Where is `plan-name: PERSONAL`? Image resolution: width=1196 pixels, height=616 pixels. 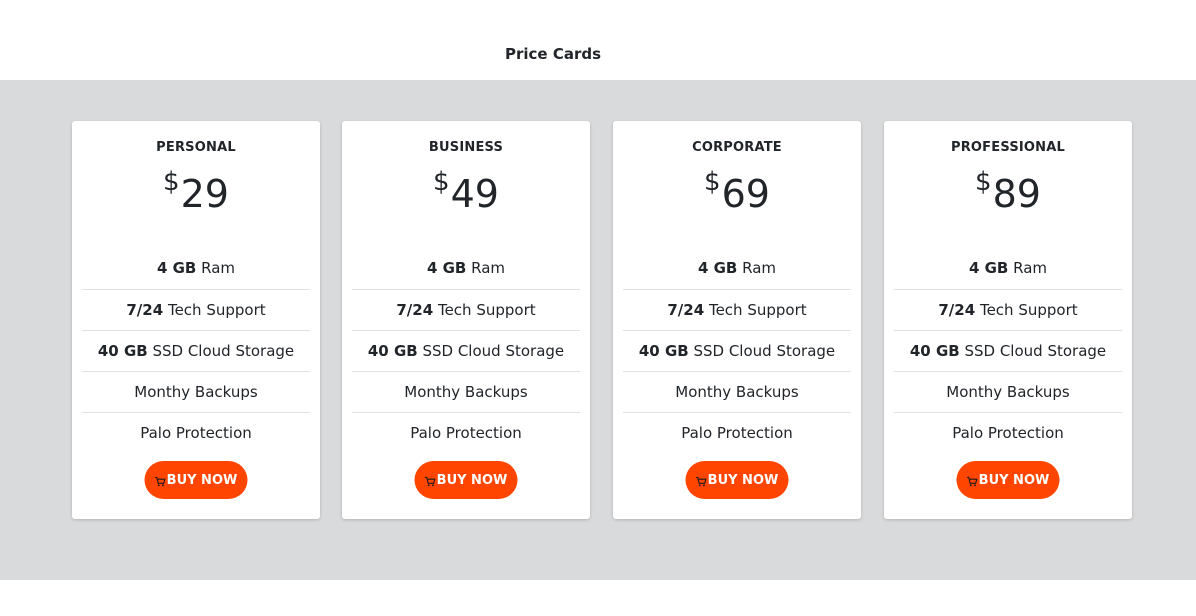 plan-name: PERSONAL is located at coordinates (196, 147).